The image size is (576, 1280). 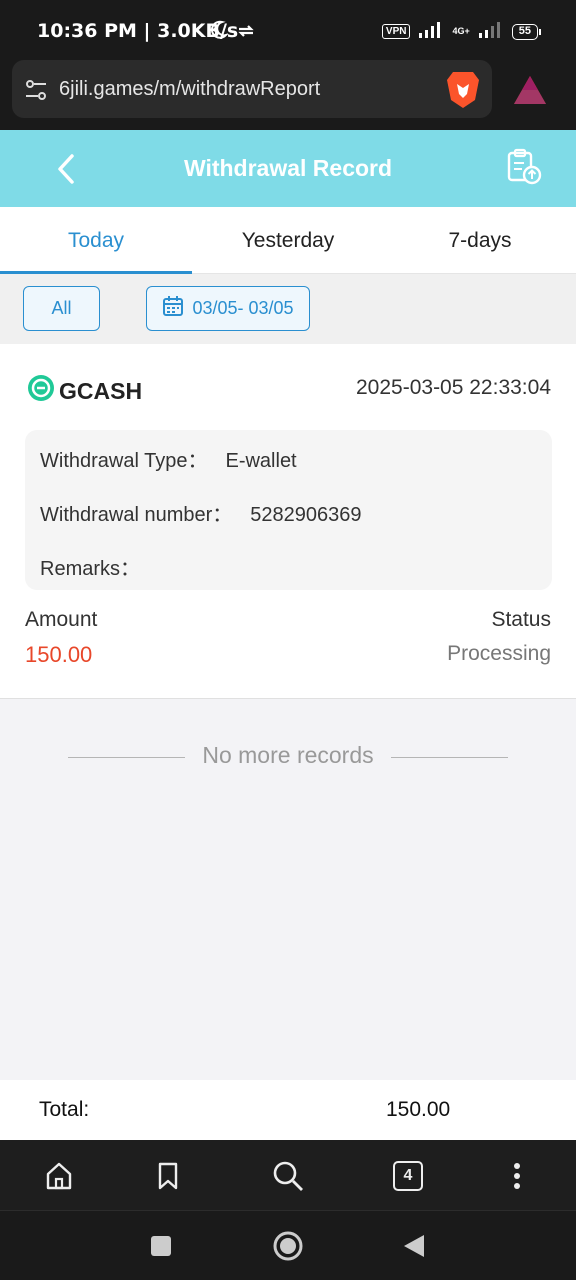 I want to click on app-header: Withdrawal Record, so click(x=288, y=168).